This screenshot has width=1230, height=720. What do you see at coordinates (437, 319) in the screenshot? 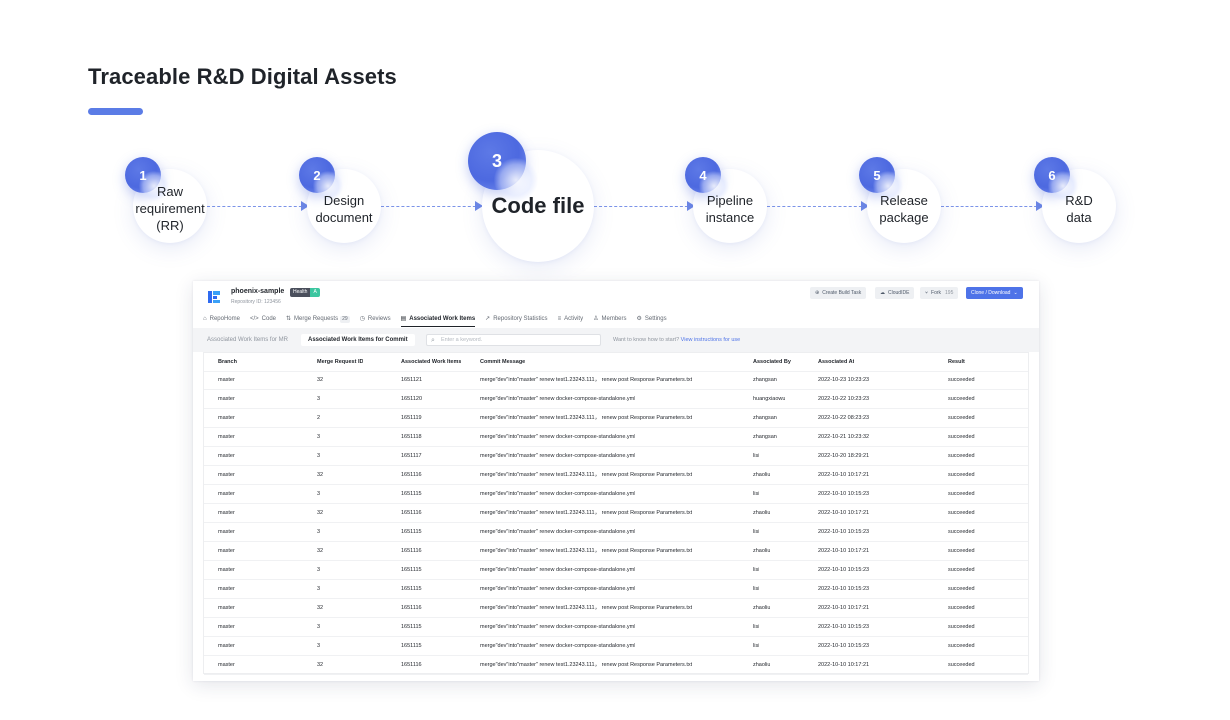
I see `tab-associated-work-items: ▤ Associated Work Items` at bounding box center [437, 319].